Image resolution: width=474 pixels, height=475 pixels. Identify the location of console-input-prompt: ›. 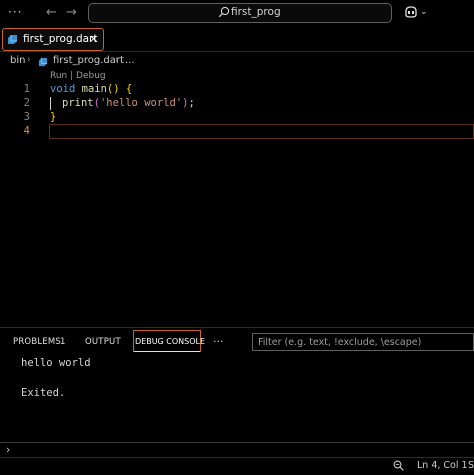
(8, 449).